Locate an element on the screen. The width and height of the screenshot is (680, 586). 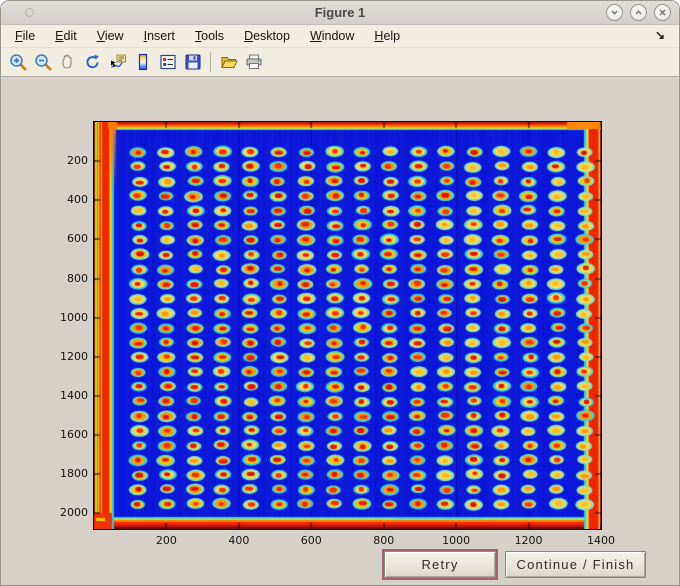
save-figure-button is located at coordinates (192, 62).